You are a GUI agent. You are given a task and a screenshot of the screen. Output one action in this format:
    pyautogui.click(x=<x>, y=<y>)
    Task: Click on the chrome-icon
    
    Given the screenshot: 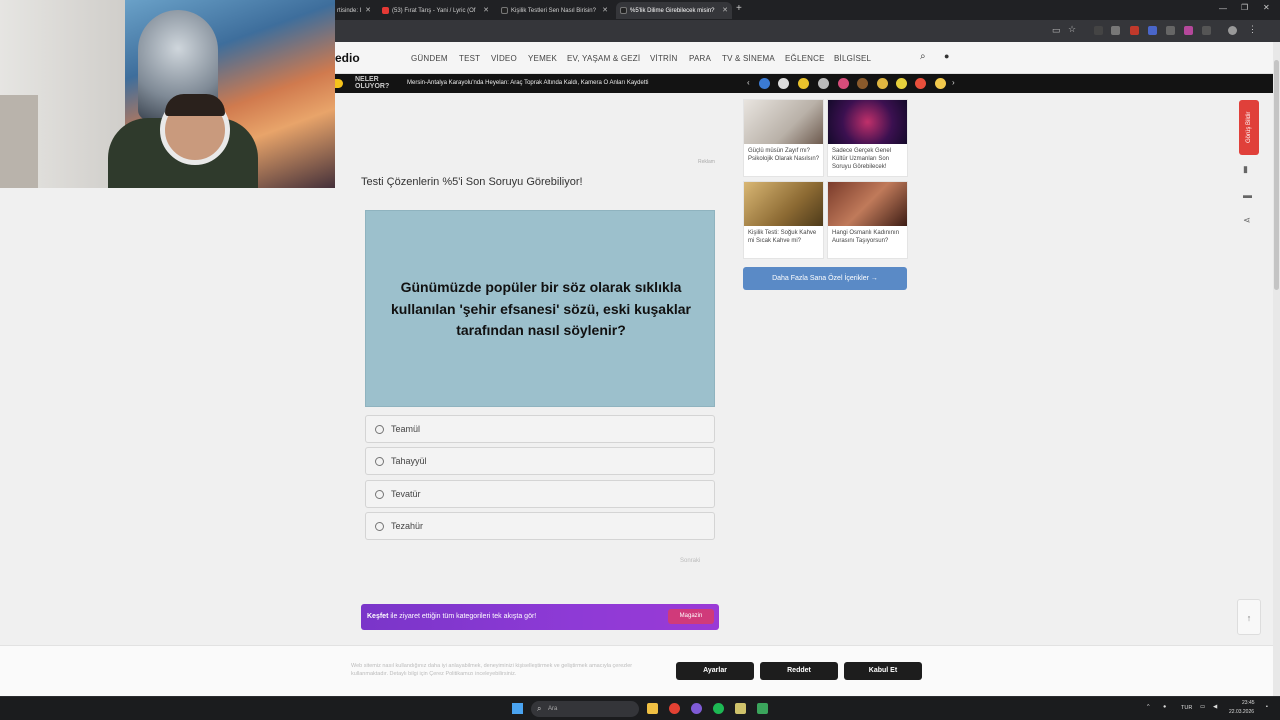 What is the action you would take?
    pyautogui.click(x=674, y=708)
    